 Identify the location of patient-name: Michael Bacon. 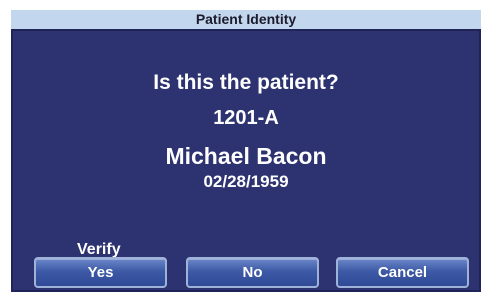
(246, 156).